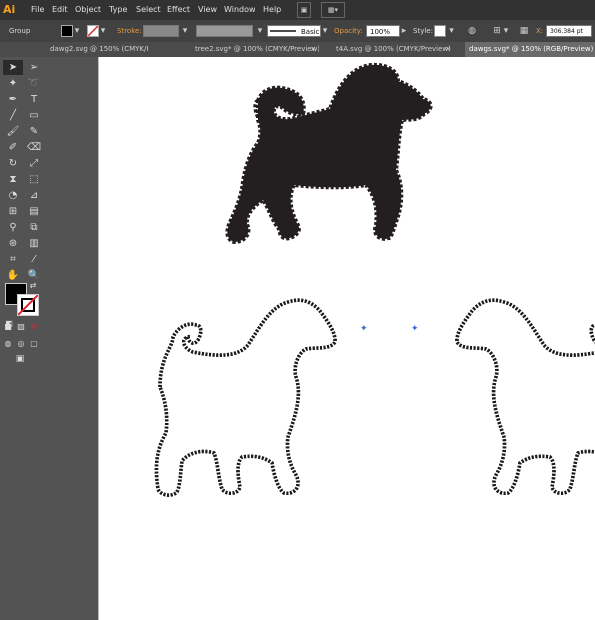 This screenshot has width=595, height=620. Describe the element at coordinates (13, 67) in the screenshot. I see `selection-icon: ➤` at that location.